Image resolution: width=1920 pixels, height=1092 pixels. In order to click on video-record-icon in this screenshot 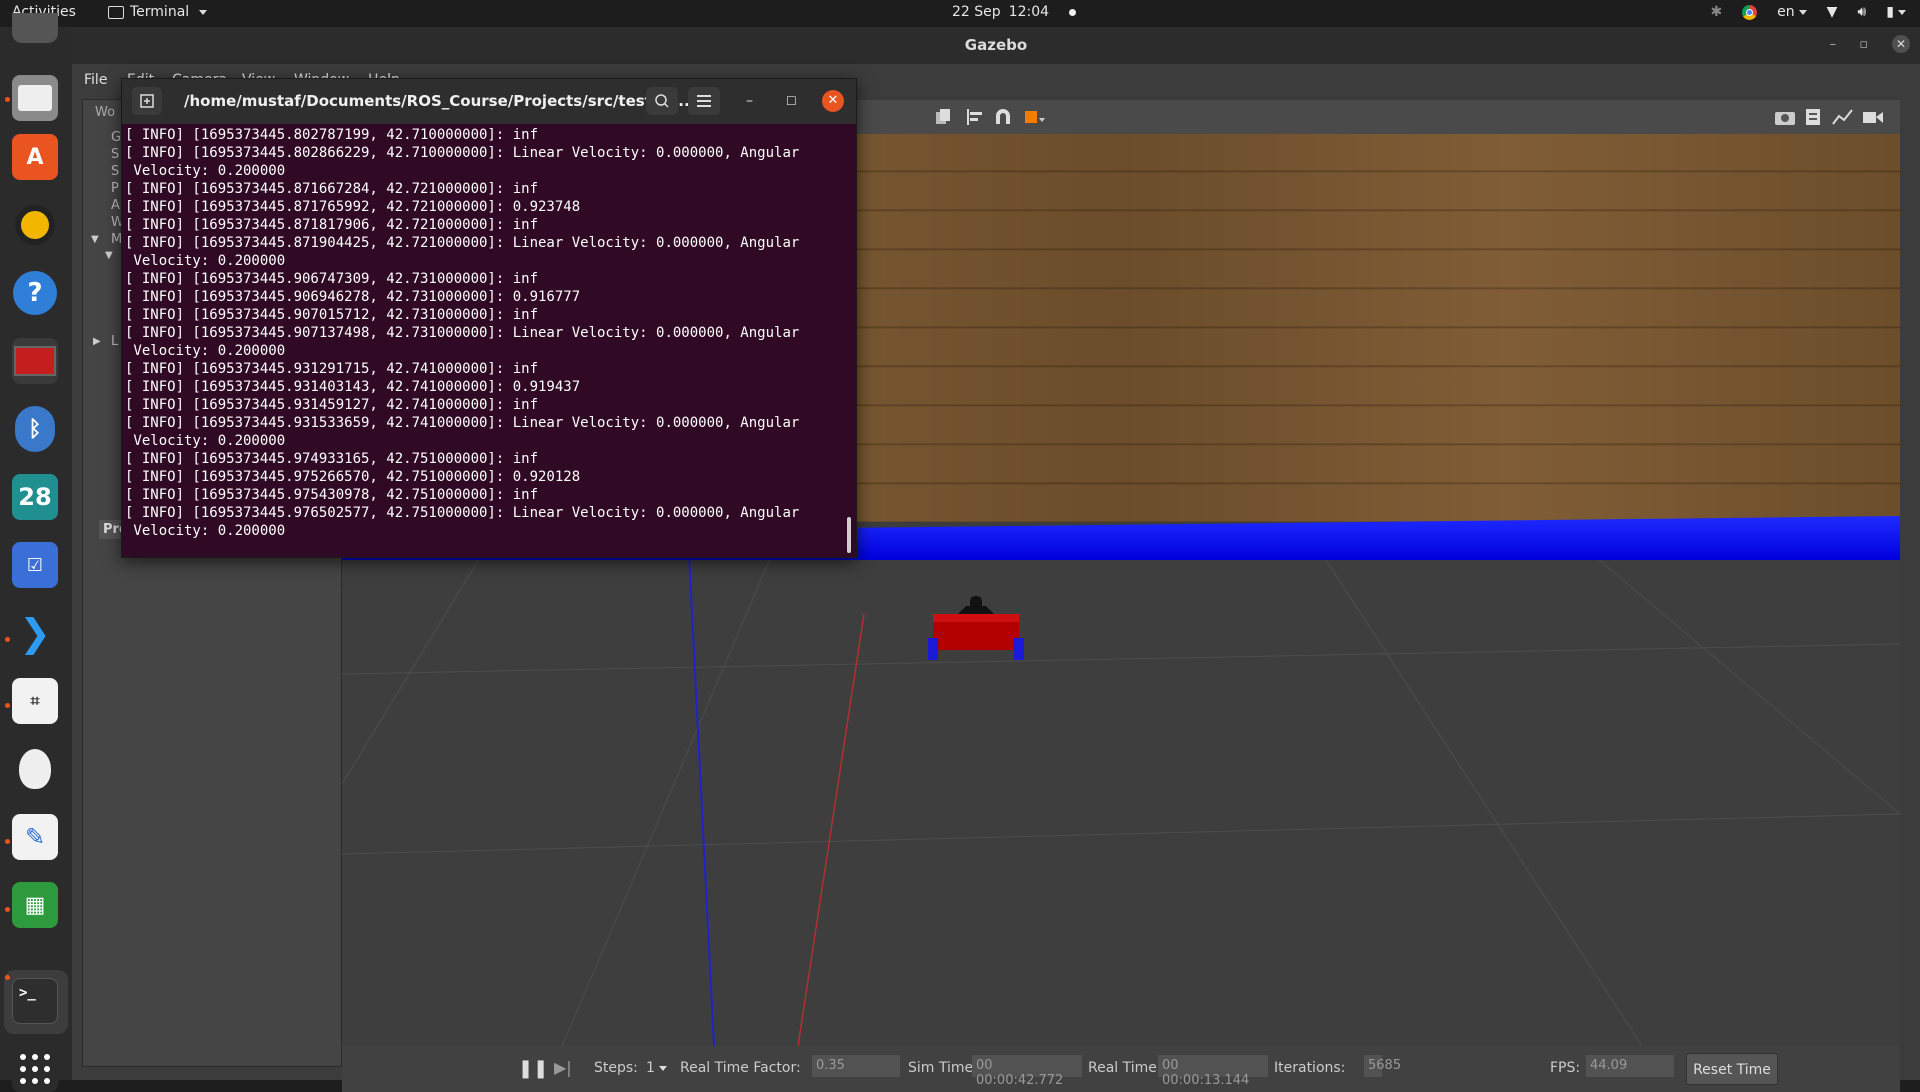, I will do `click(1873, 117)`.